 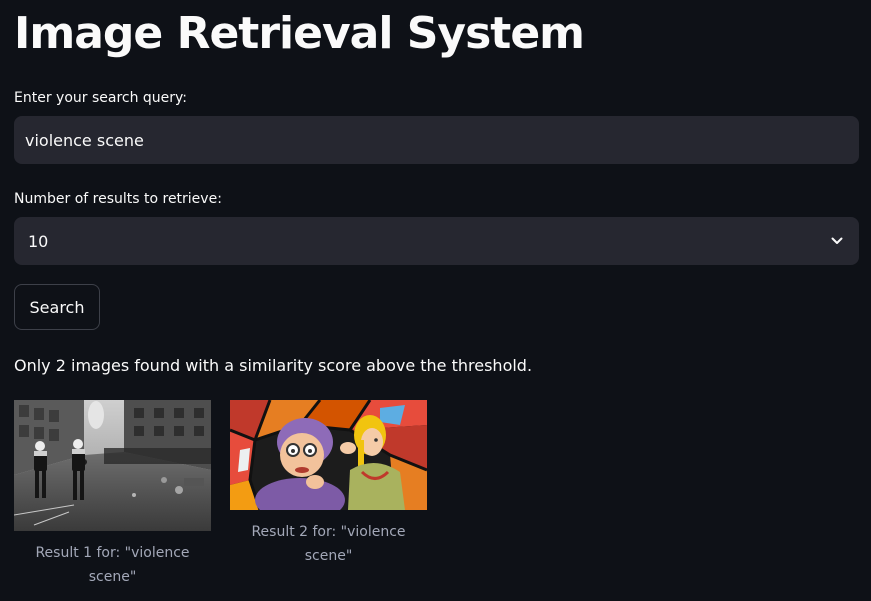 I want to click on result-caption-2: Result 2 for: "violence scene", so click(x=328, y=544).